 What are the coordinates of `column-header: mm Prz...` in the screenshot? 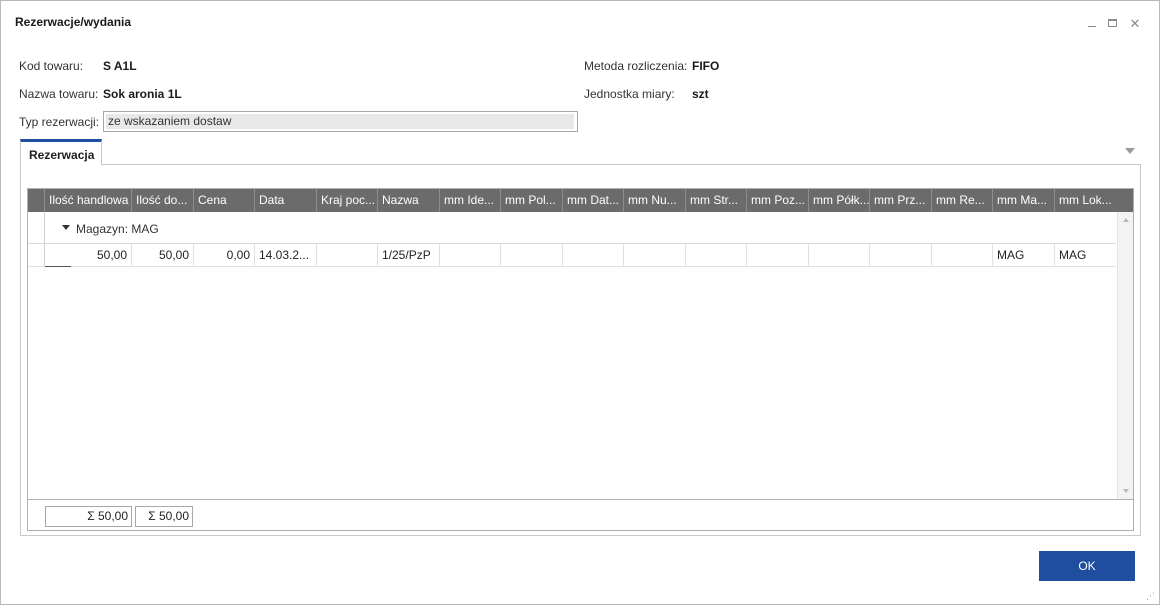 It's located at (901, 200).